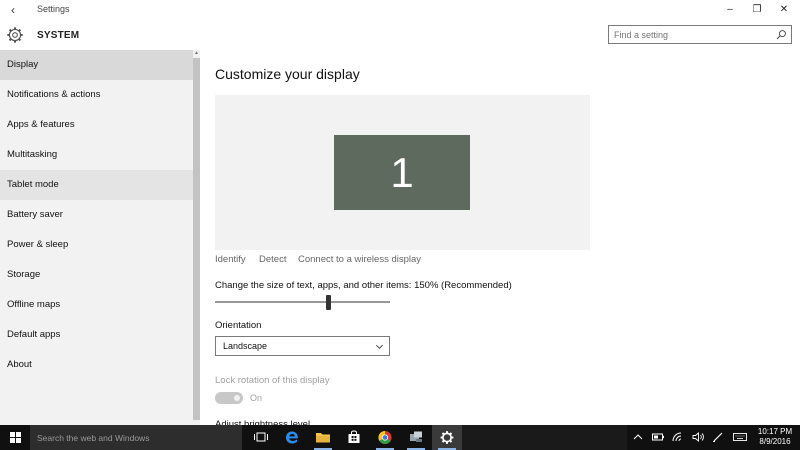 The width and height of the screenshot is (800, 450). I want to click on close-button: ✕, so click(784, 10).